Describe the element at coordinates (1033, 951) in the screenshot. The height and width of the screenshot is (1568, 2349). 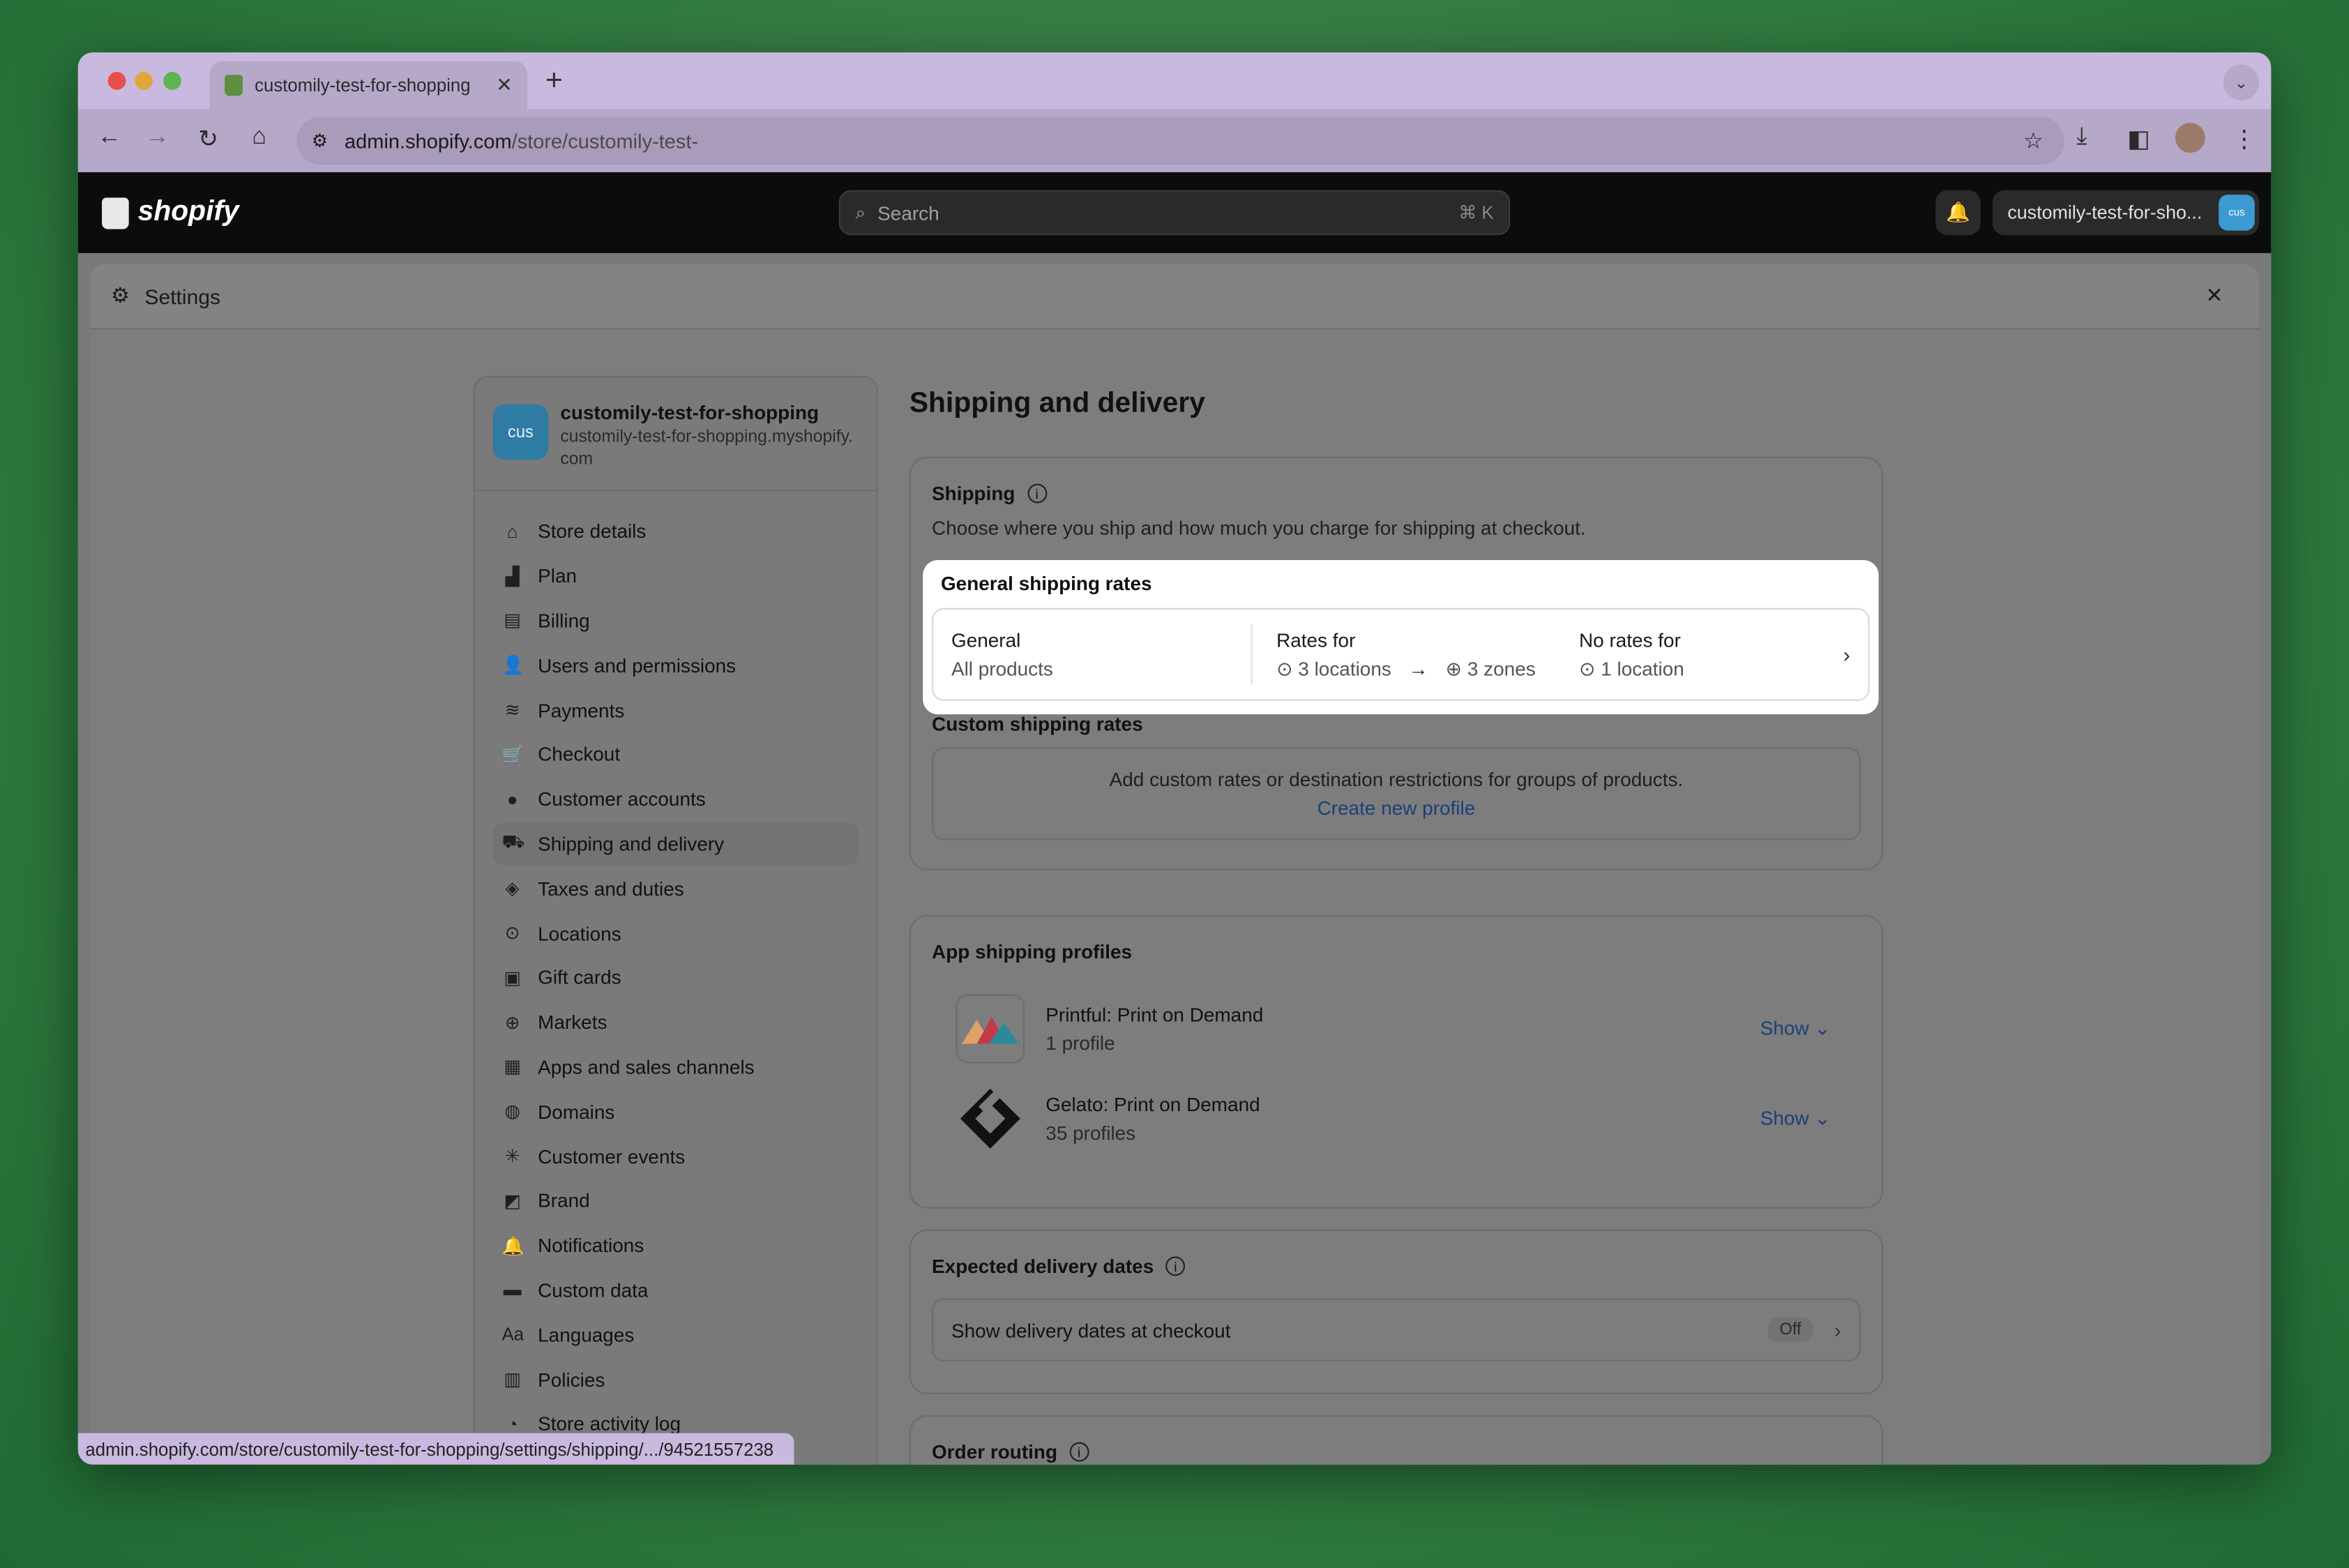
I see `app-profiles-title: App shipping profiles` at that location.